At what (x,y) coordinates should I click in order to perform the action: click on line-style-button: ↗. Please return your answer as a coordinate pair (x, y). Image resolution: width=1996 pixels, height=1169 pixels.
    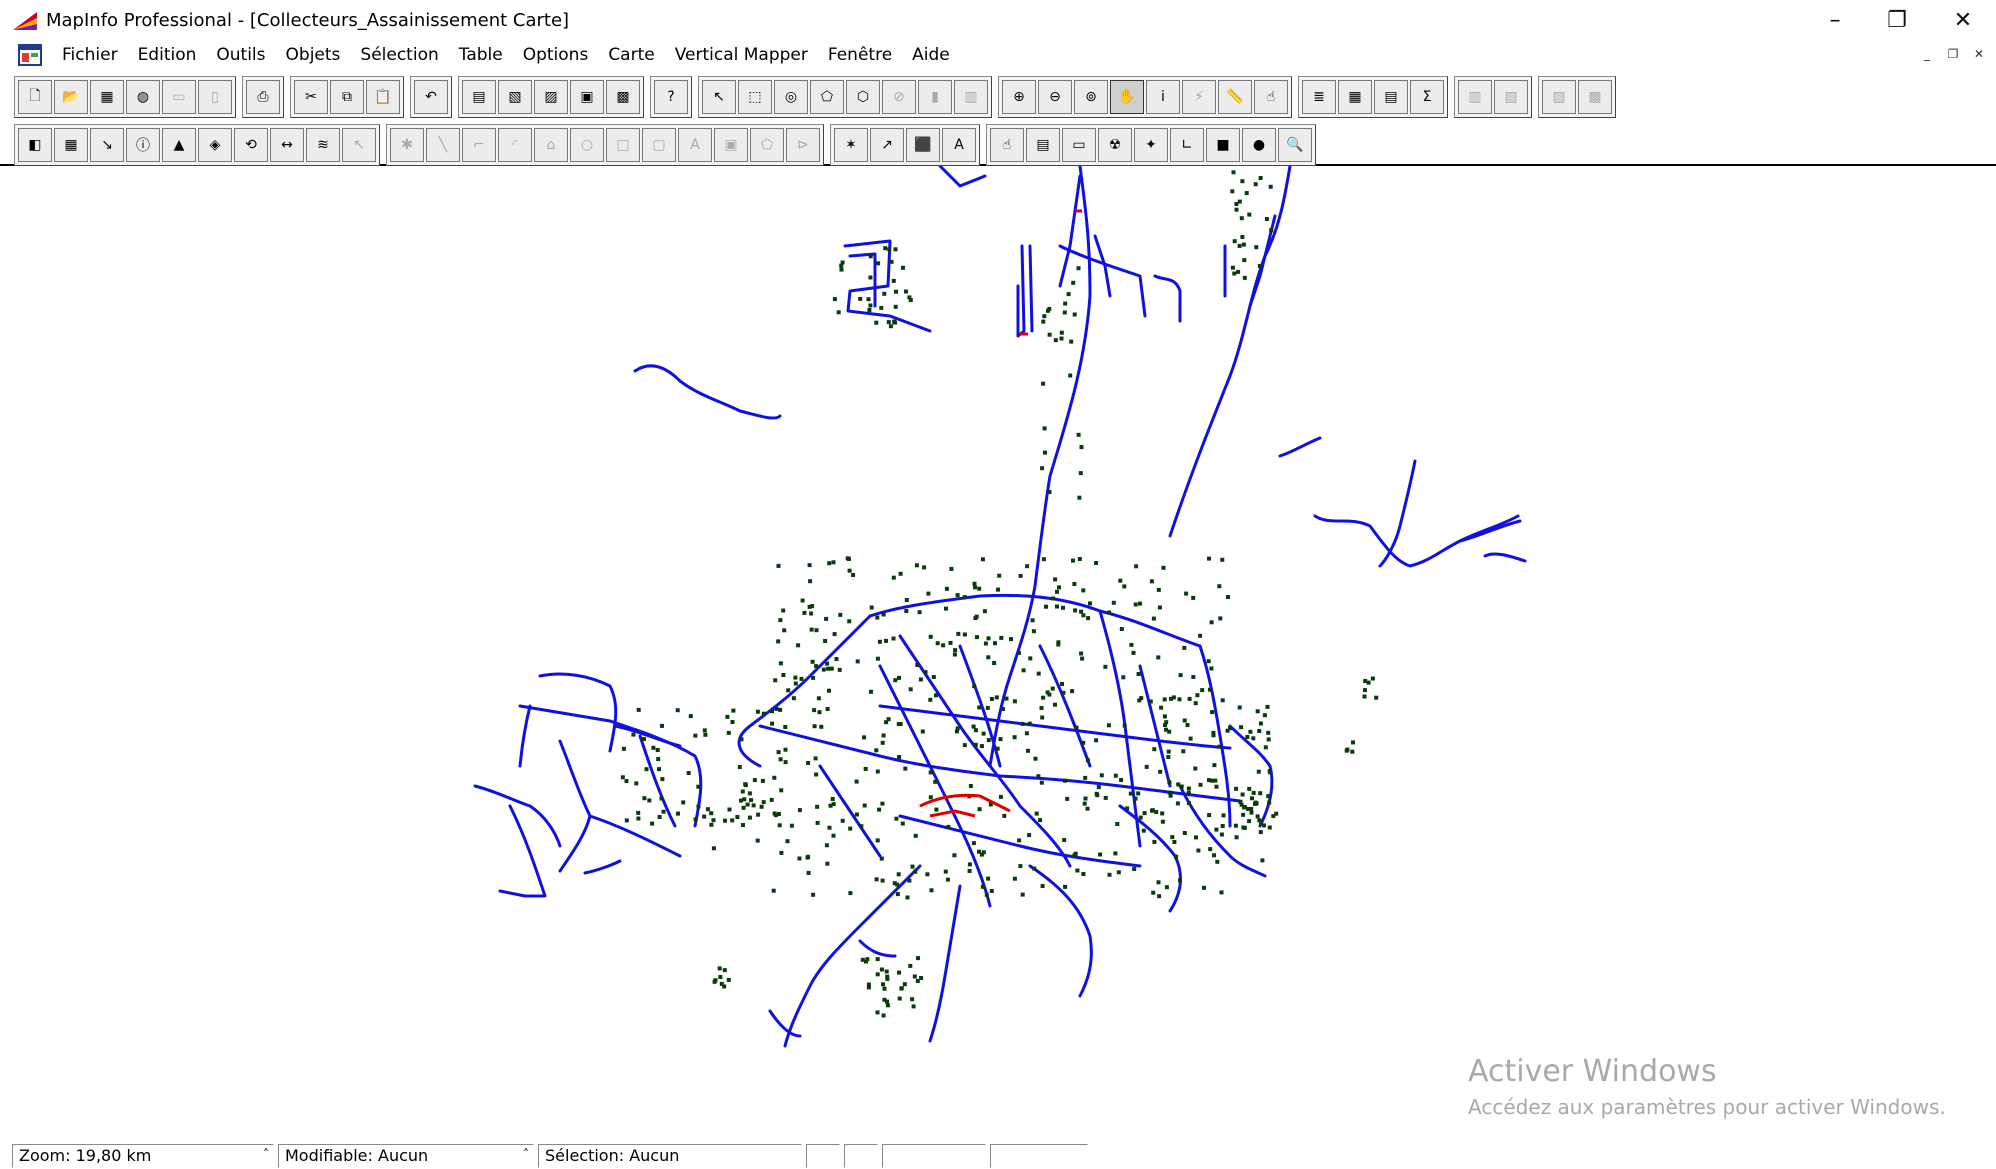
    Looking at the image, I should click on (887, 145).